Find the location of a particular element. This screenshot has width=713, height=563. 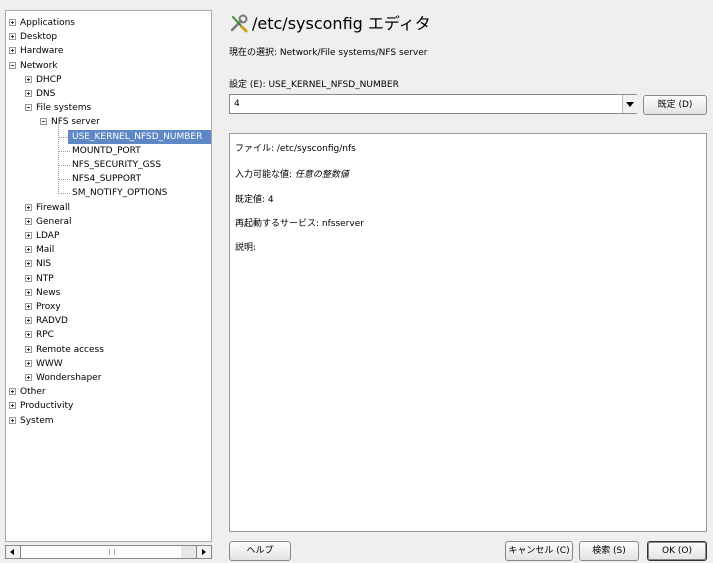

grip-icon is located at coordinates (112, 552).